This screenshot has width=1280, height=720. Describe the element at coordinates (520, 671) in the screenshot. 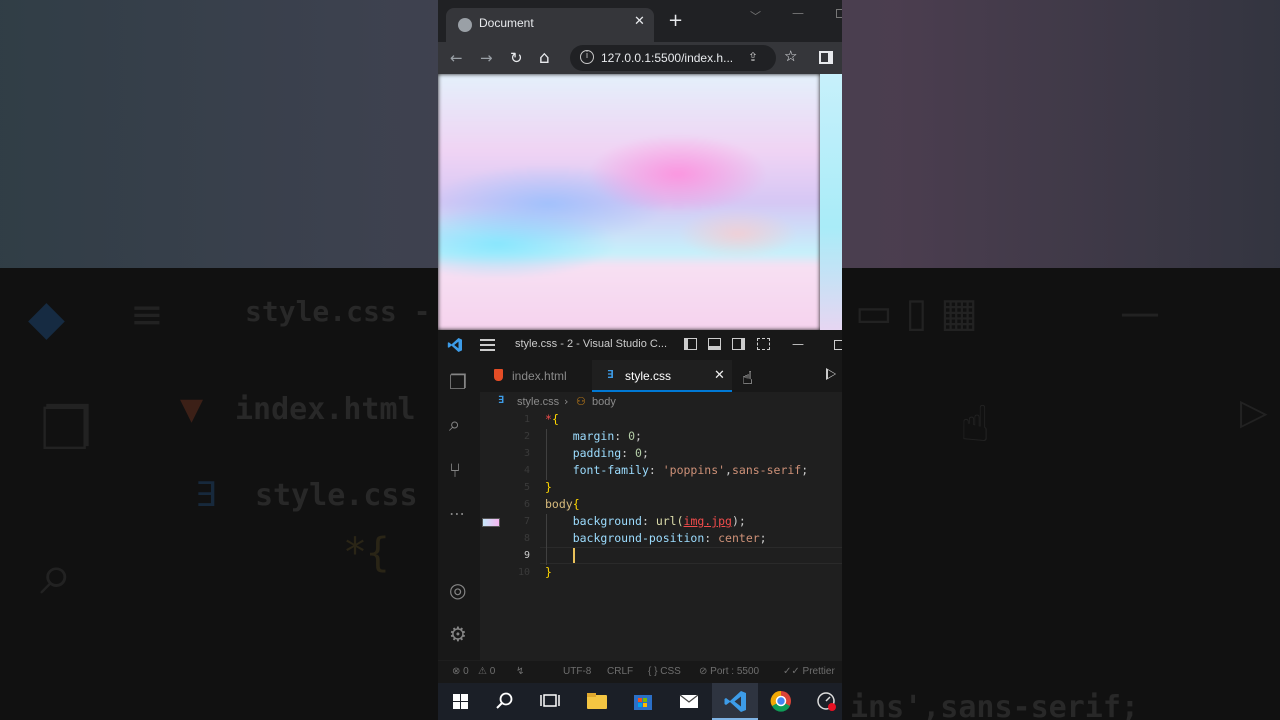

I see `live-share-icon: ↯` at that location.